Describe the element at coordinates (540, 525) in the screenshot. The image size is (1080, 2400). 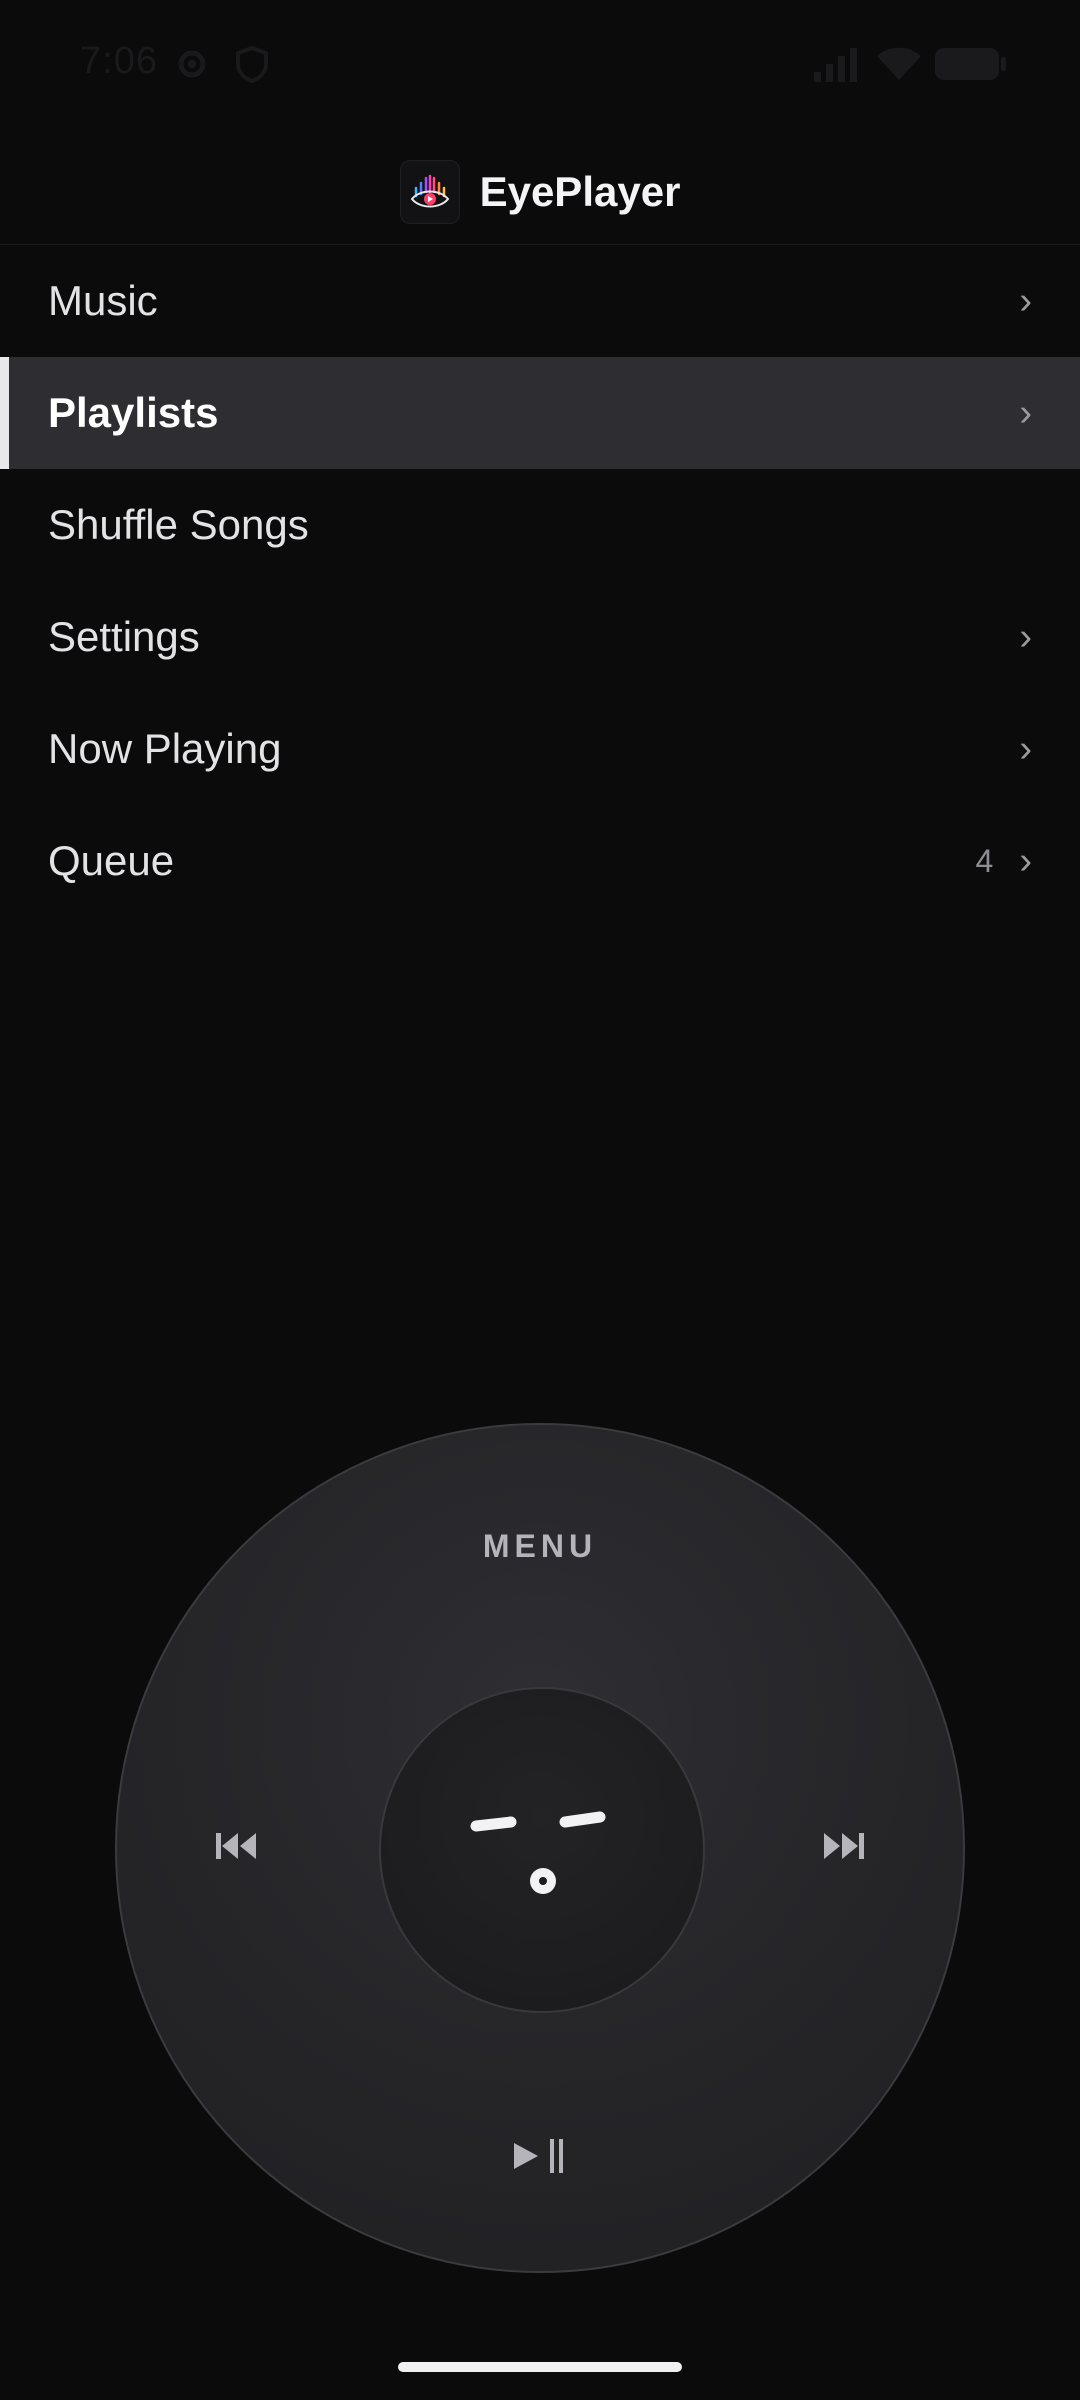
I see `menu-item-shuffle-songs: Shuffle Songs` at that location.